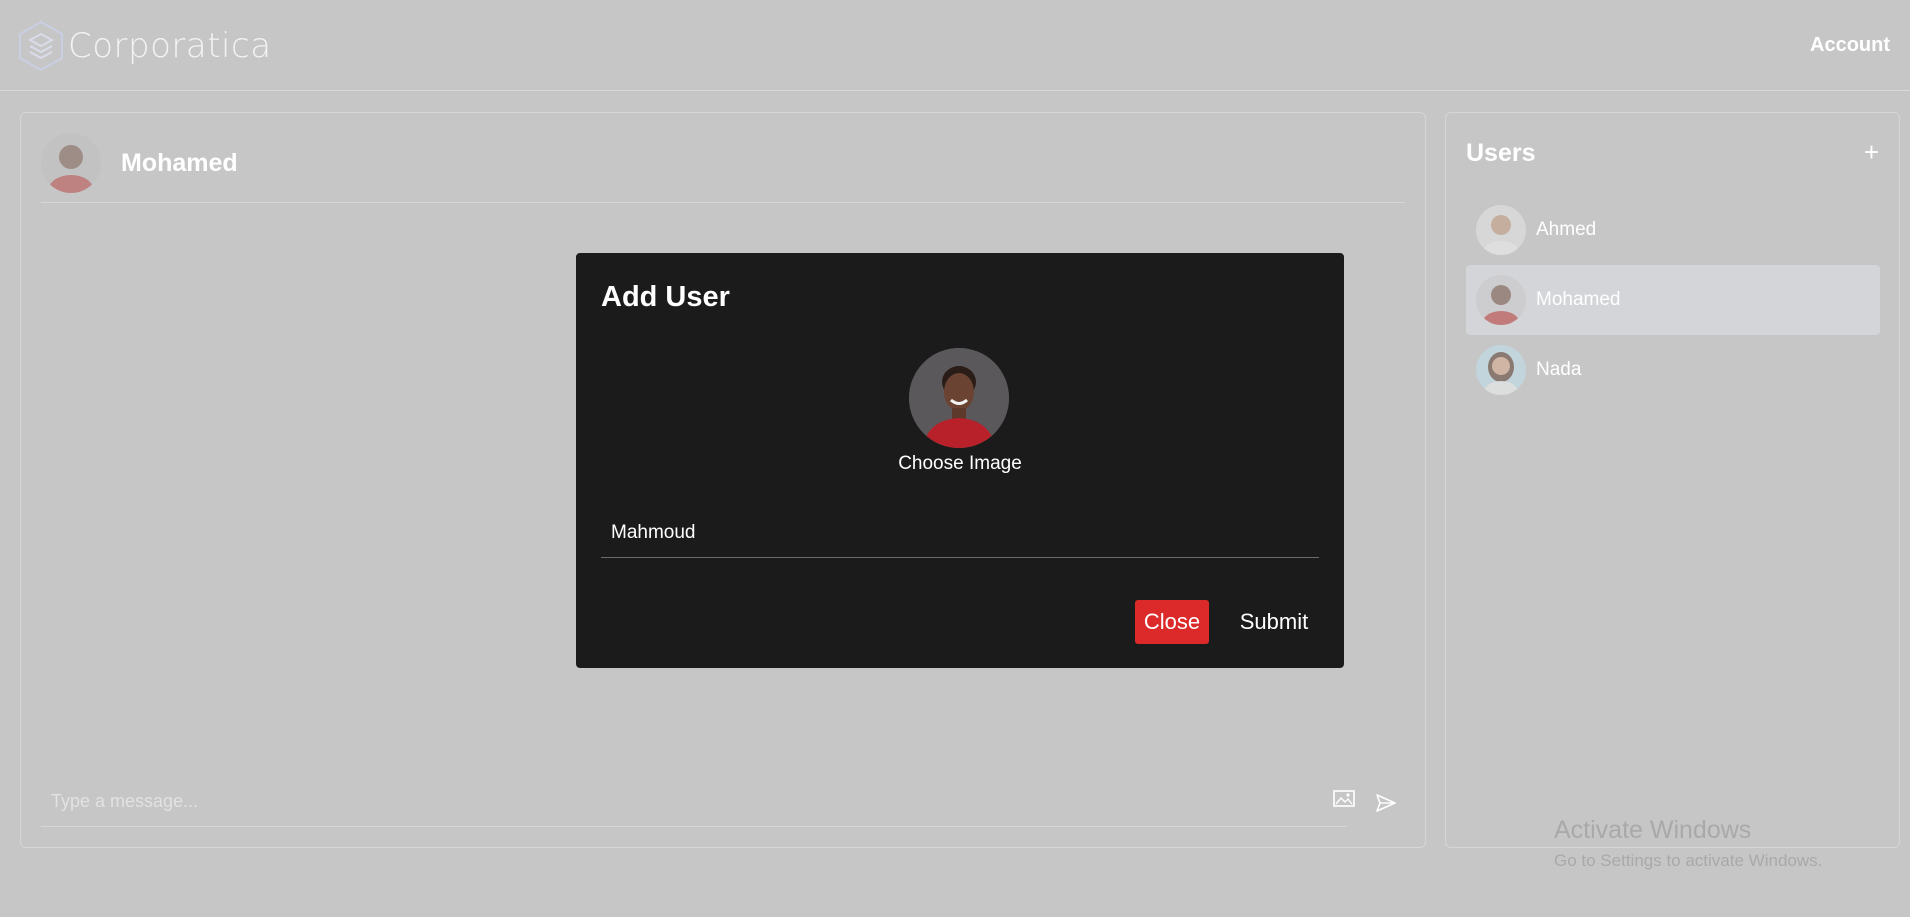  I want to click on user-name: Ahmed, so click(1566, 229).